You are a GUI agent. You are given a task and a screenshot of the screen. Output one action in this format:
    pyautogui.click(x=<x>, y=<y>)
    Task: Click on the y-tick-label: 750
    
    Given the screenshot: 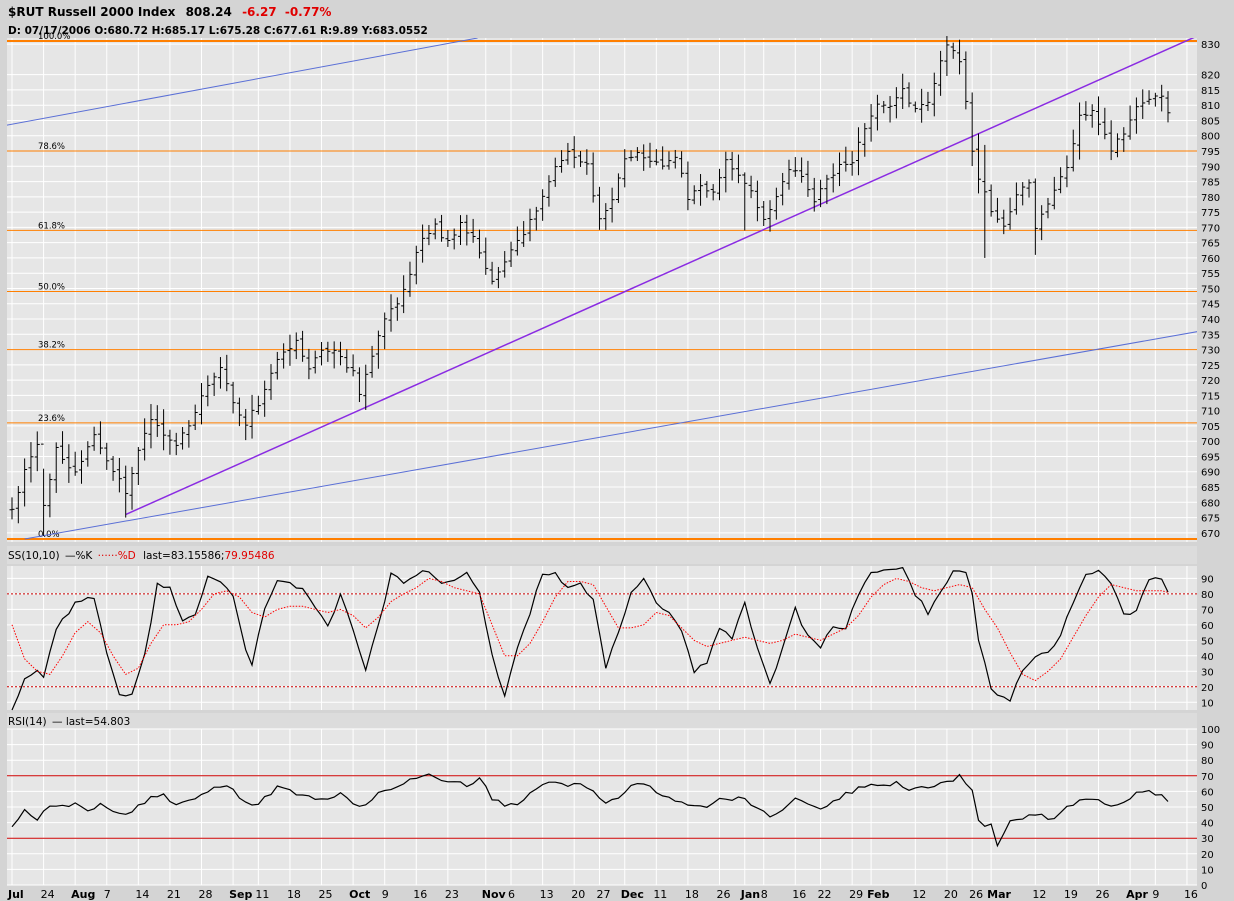 What is the action you would take?
    pyautogui.click(x=1210, y=289)
    